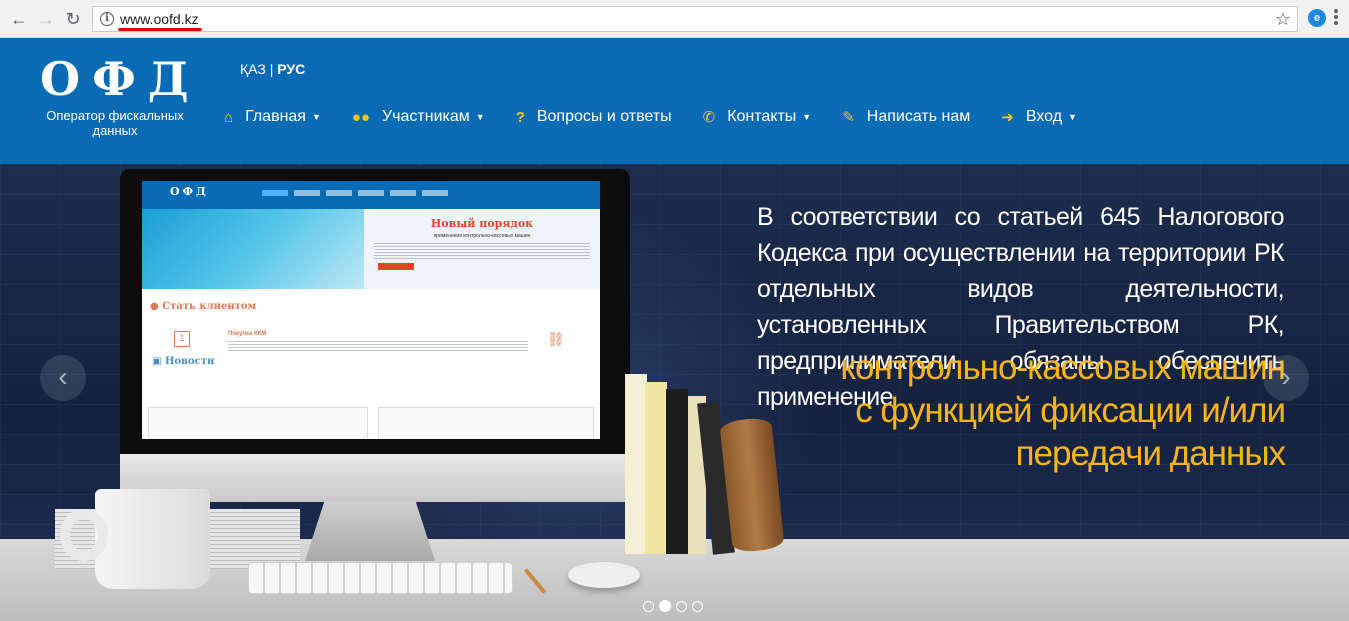 The image size is (1349, 621). What do you see at coordinates (152, 539) in the screenshot?
I see `mug-image` at bounding box center [152, 539].